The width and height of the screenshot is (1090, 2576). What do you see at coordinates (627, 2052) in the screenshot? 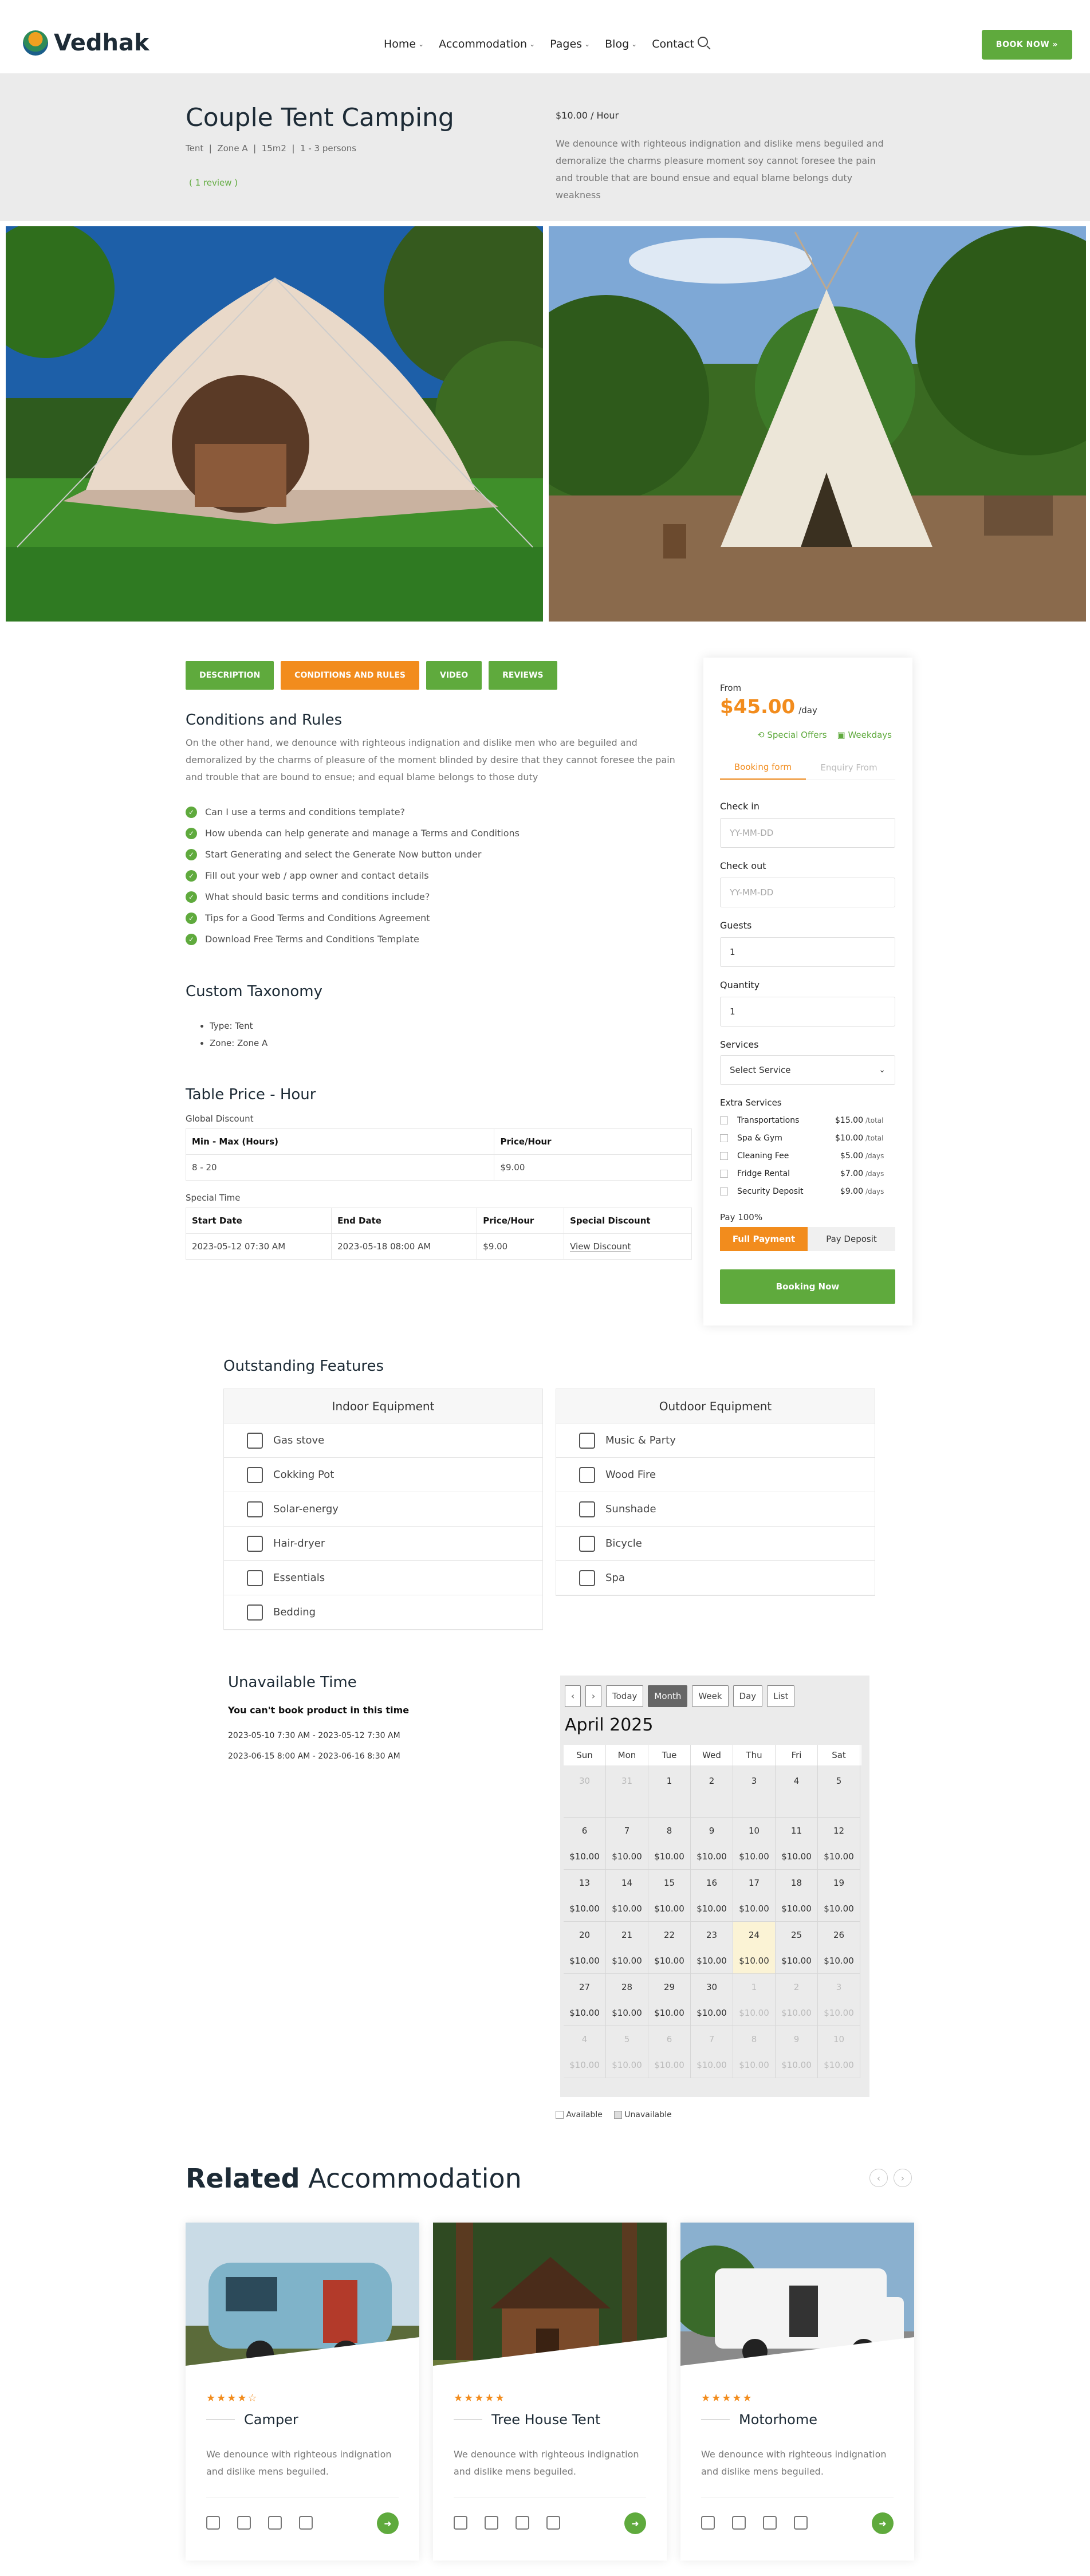
I see `calendar-day: 5 $10.00` at bounding box center [627, 2052].